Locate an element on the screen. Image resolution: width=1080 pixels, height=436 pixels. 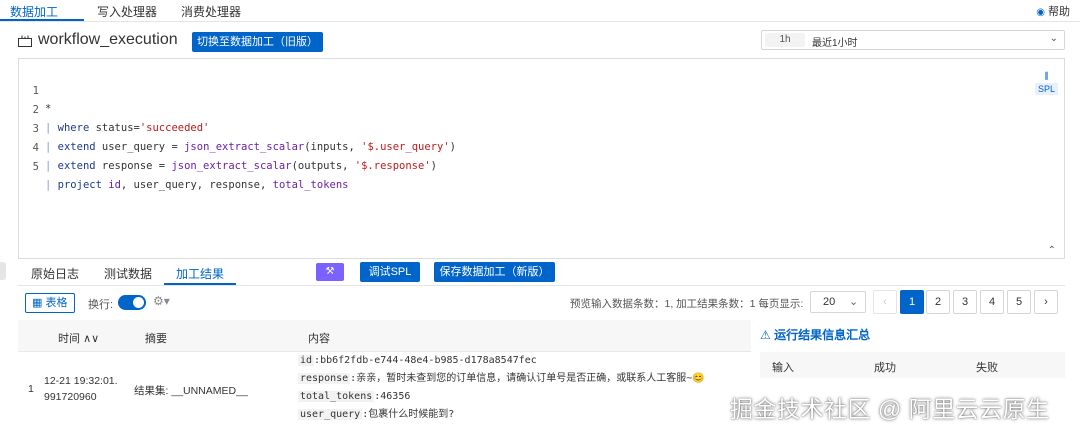
side-collapse-handle is located at coordinates (3, 271).